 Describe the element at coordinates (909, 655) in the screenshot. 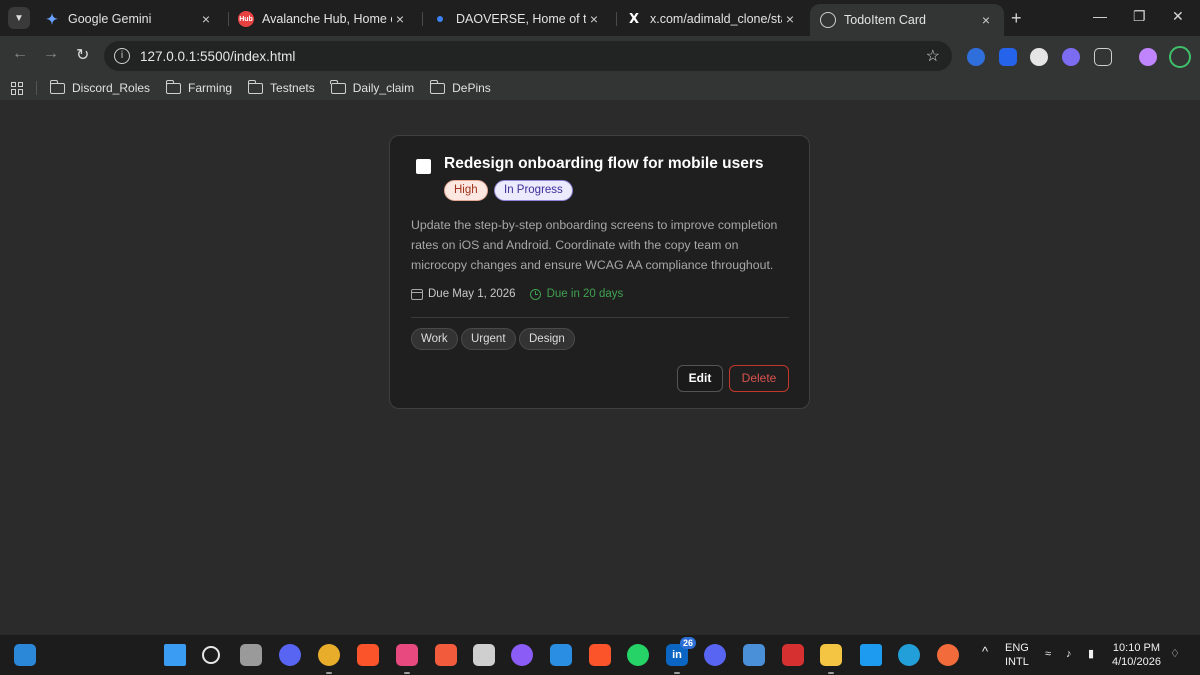

I see `telegram-icon` at that location.